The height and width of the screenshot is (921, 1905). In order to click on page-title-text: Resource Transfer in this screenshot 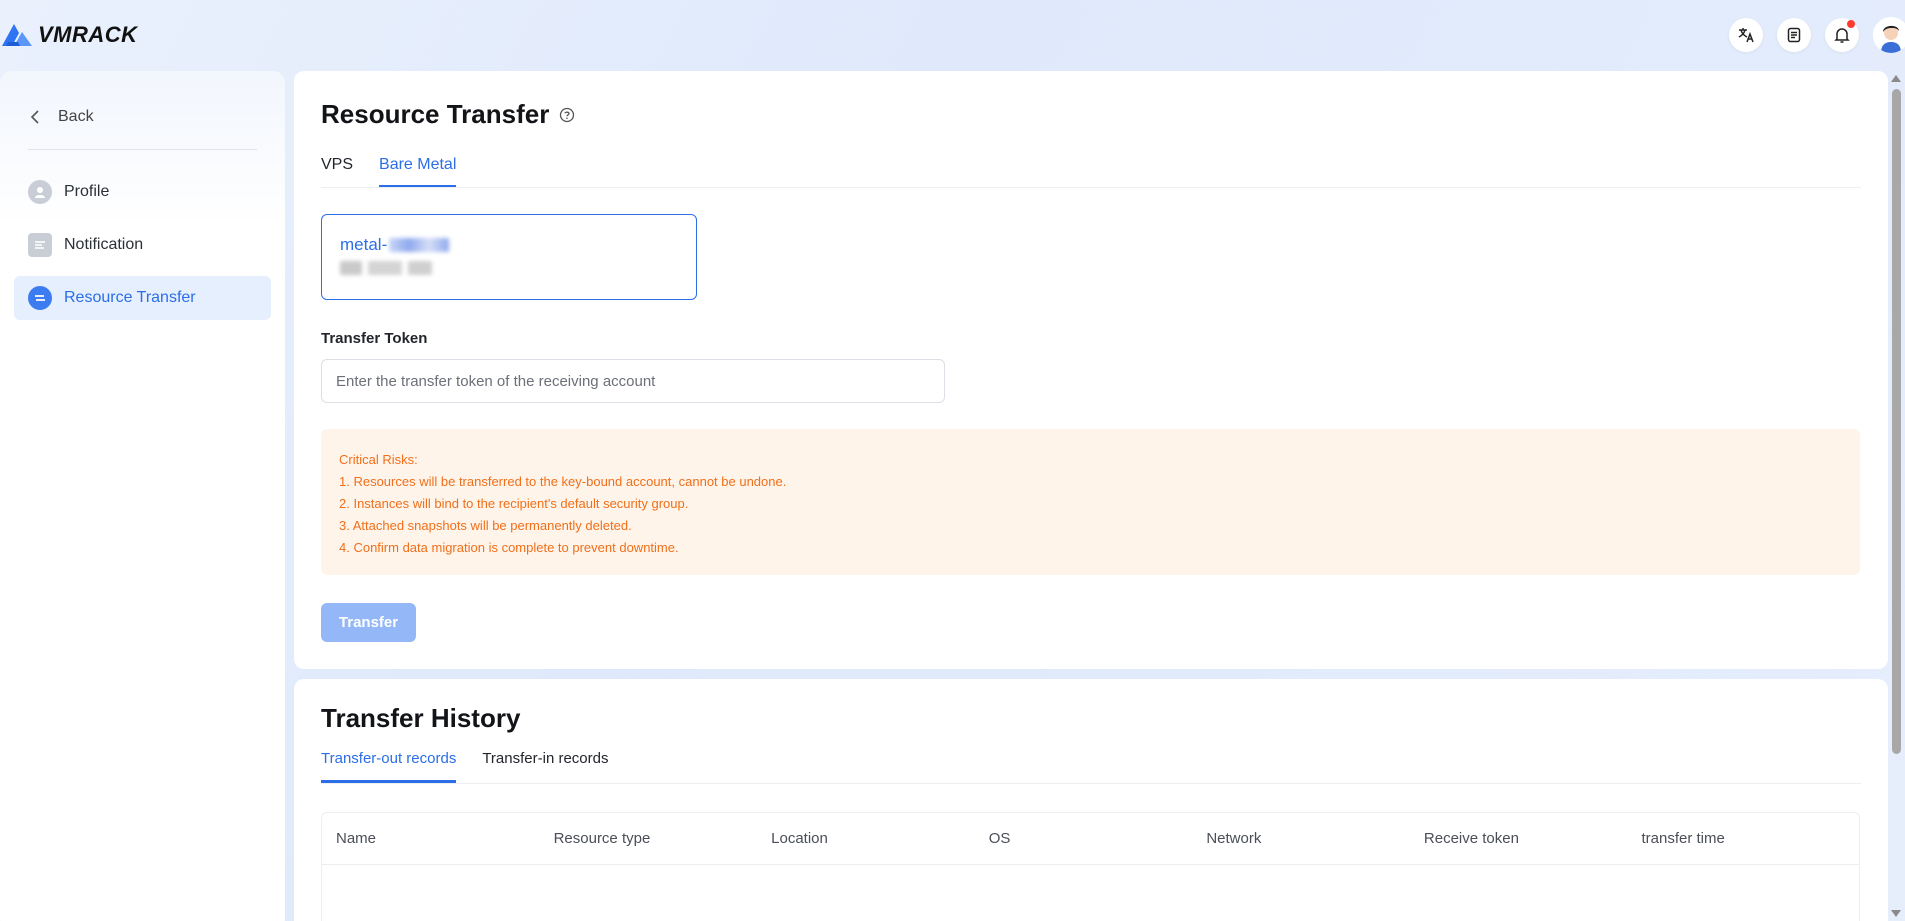, I will do `click(435, 114)`.